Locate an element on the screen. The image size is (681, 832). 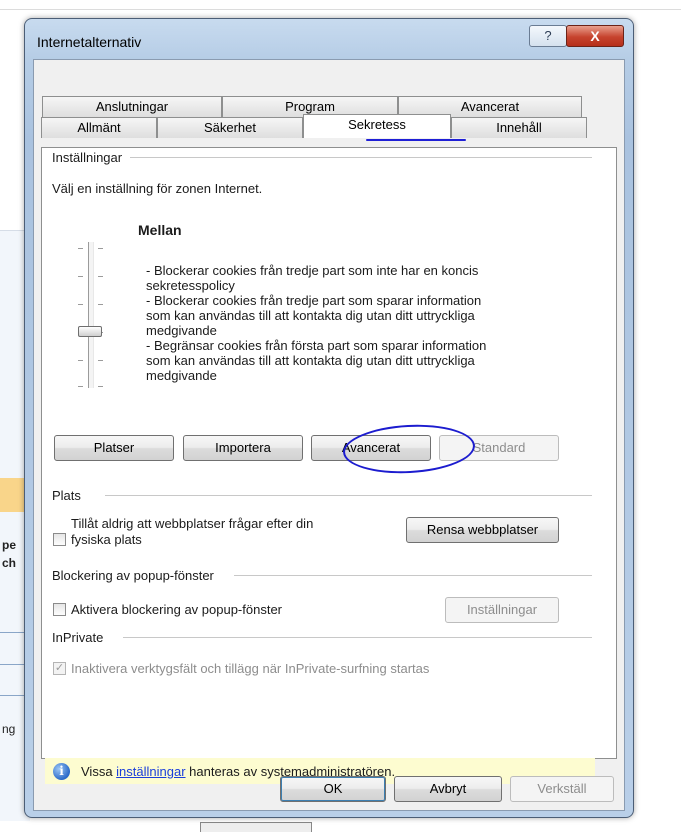
privacy-slider-track is located at coordinates (91, 315).